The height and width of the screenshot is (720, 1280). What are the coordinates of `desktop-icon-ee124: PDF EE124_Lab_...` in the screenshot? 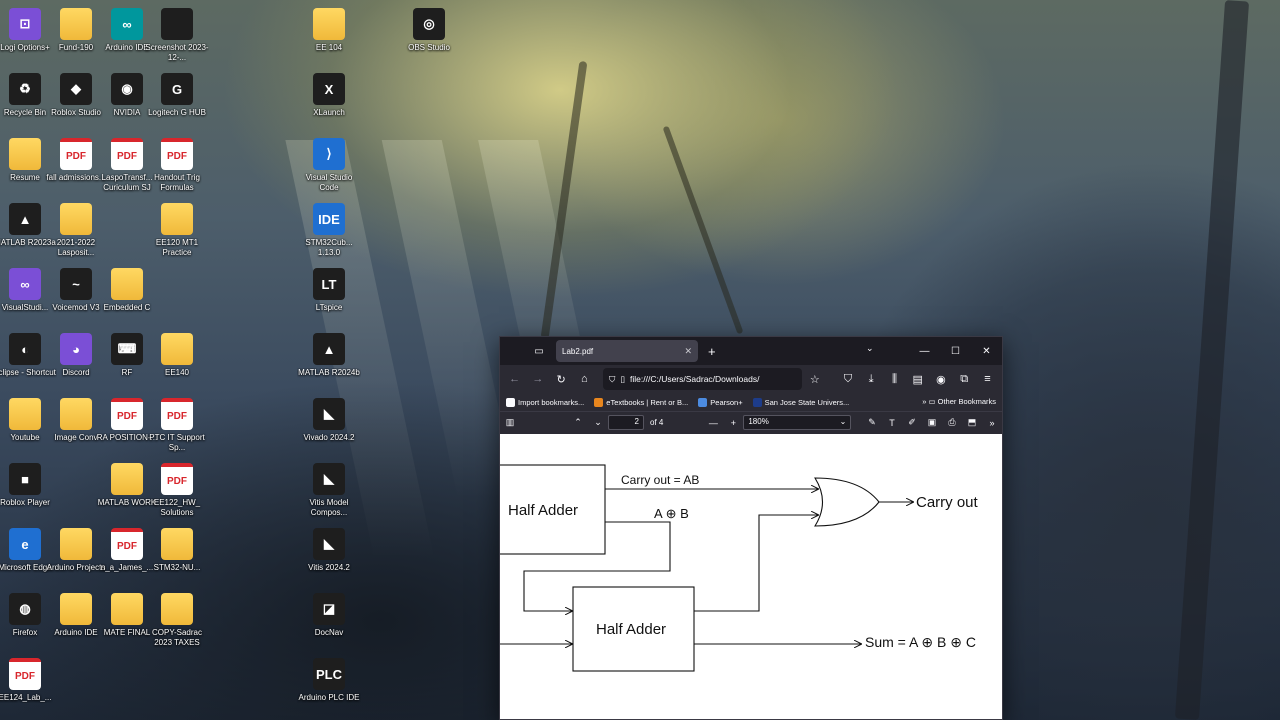 It's located at (28, 685).